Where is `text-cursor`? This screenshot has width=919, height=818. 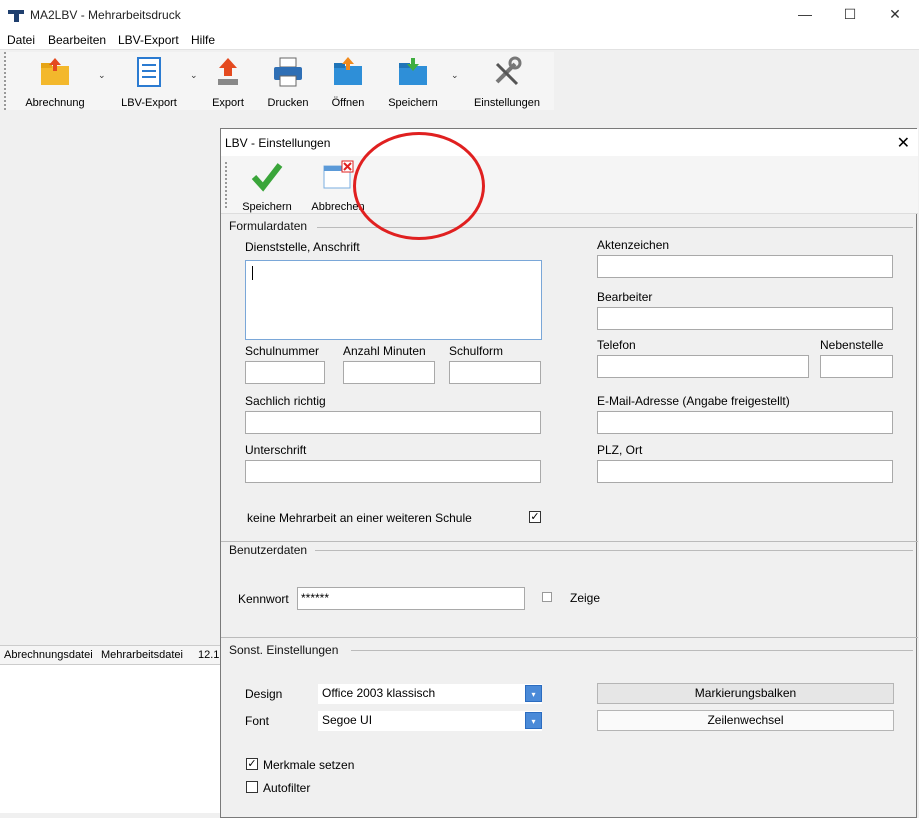 text-cursor is located at coordinates (252, 273).